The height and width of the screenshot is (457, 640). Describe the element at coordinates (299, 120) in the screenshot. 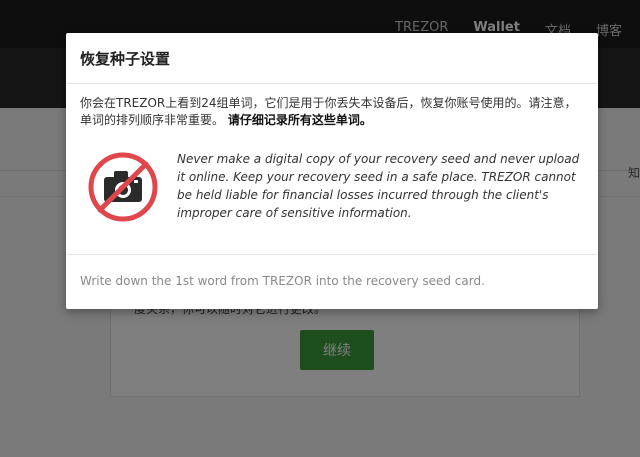

I see `intro-emphasis: 请仔细记录所有这些单词。` at that location.